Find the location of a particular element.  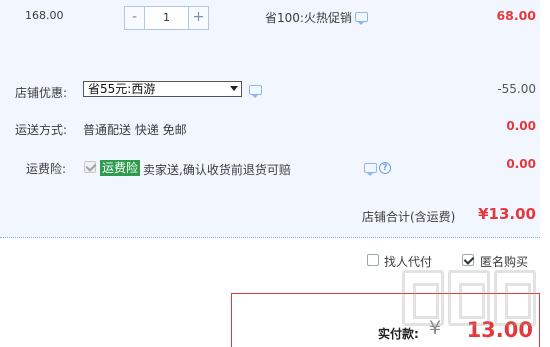

watermark-logo is located at coordinates (469, 298).